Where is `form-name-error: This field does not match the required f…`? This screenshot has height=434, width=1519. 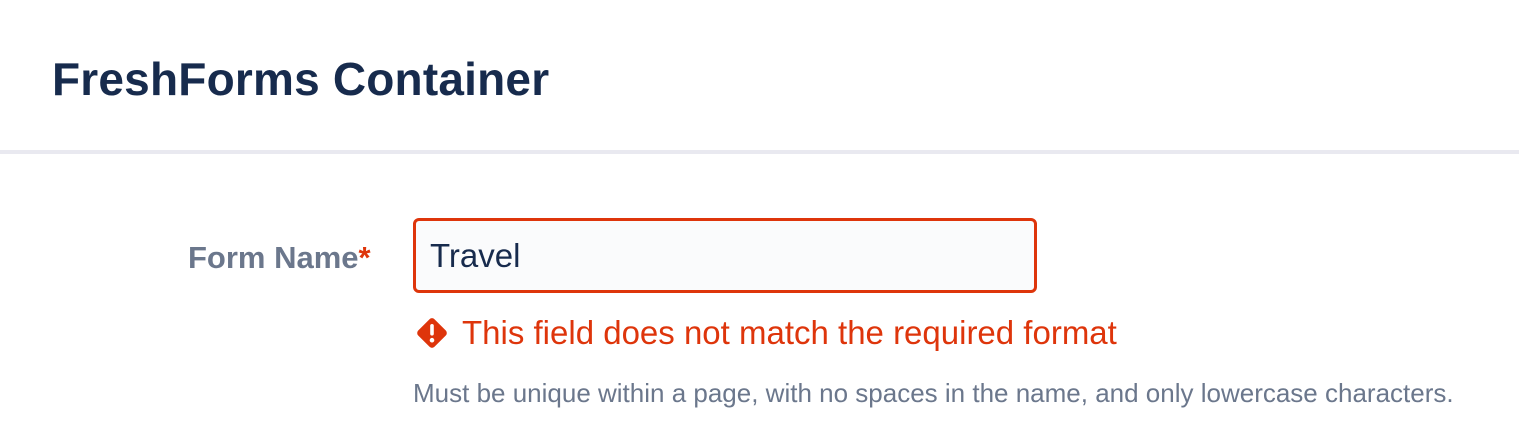 form-name-error: This field does not match the required f… is located at coordinates (765, 333).